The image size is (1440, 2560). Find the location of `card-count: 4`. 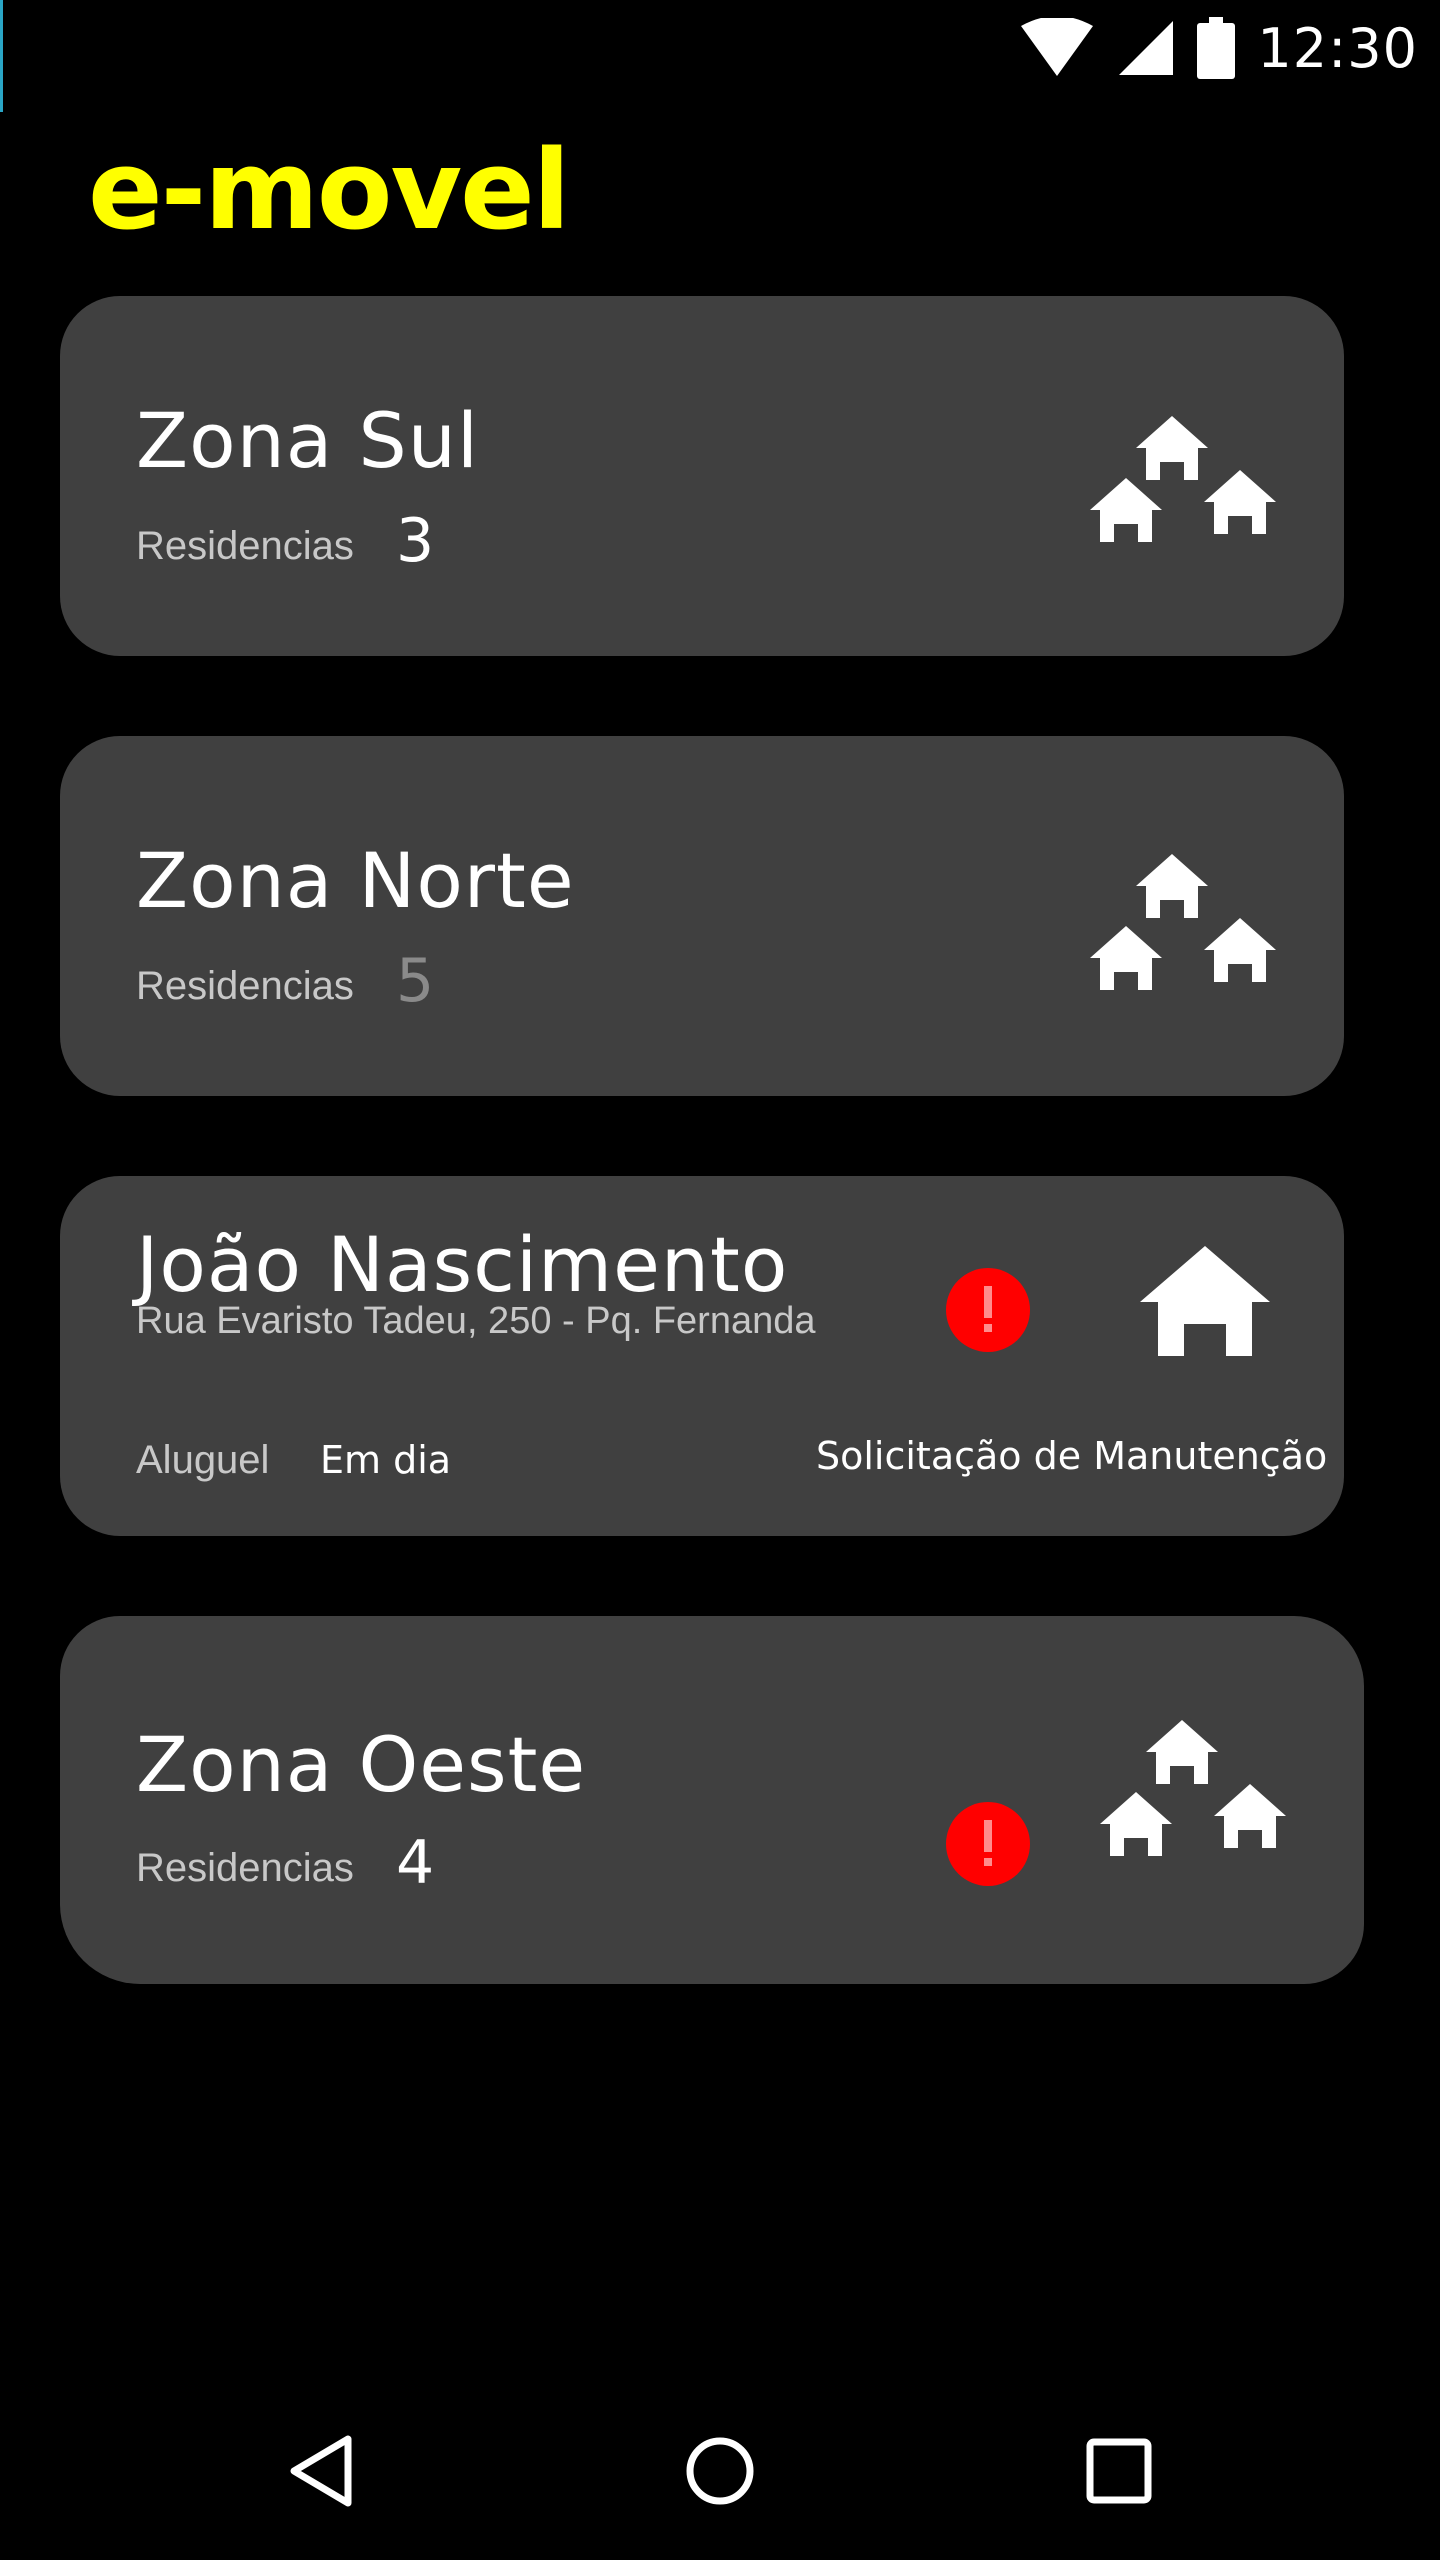

card-count: 4 is located at coordinates (415, 1863).